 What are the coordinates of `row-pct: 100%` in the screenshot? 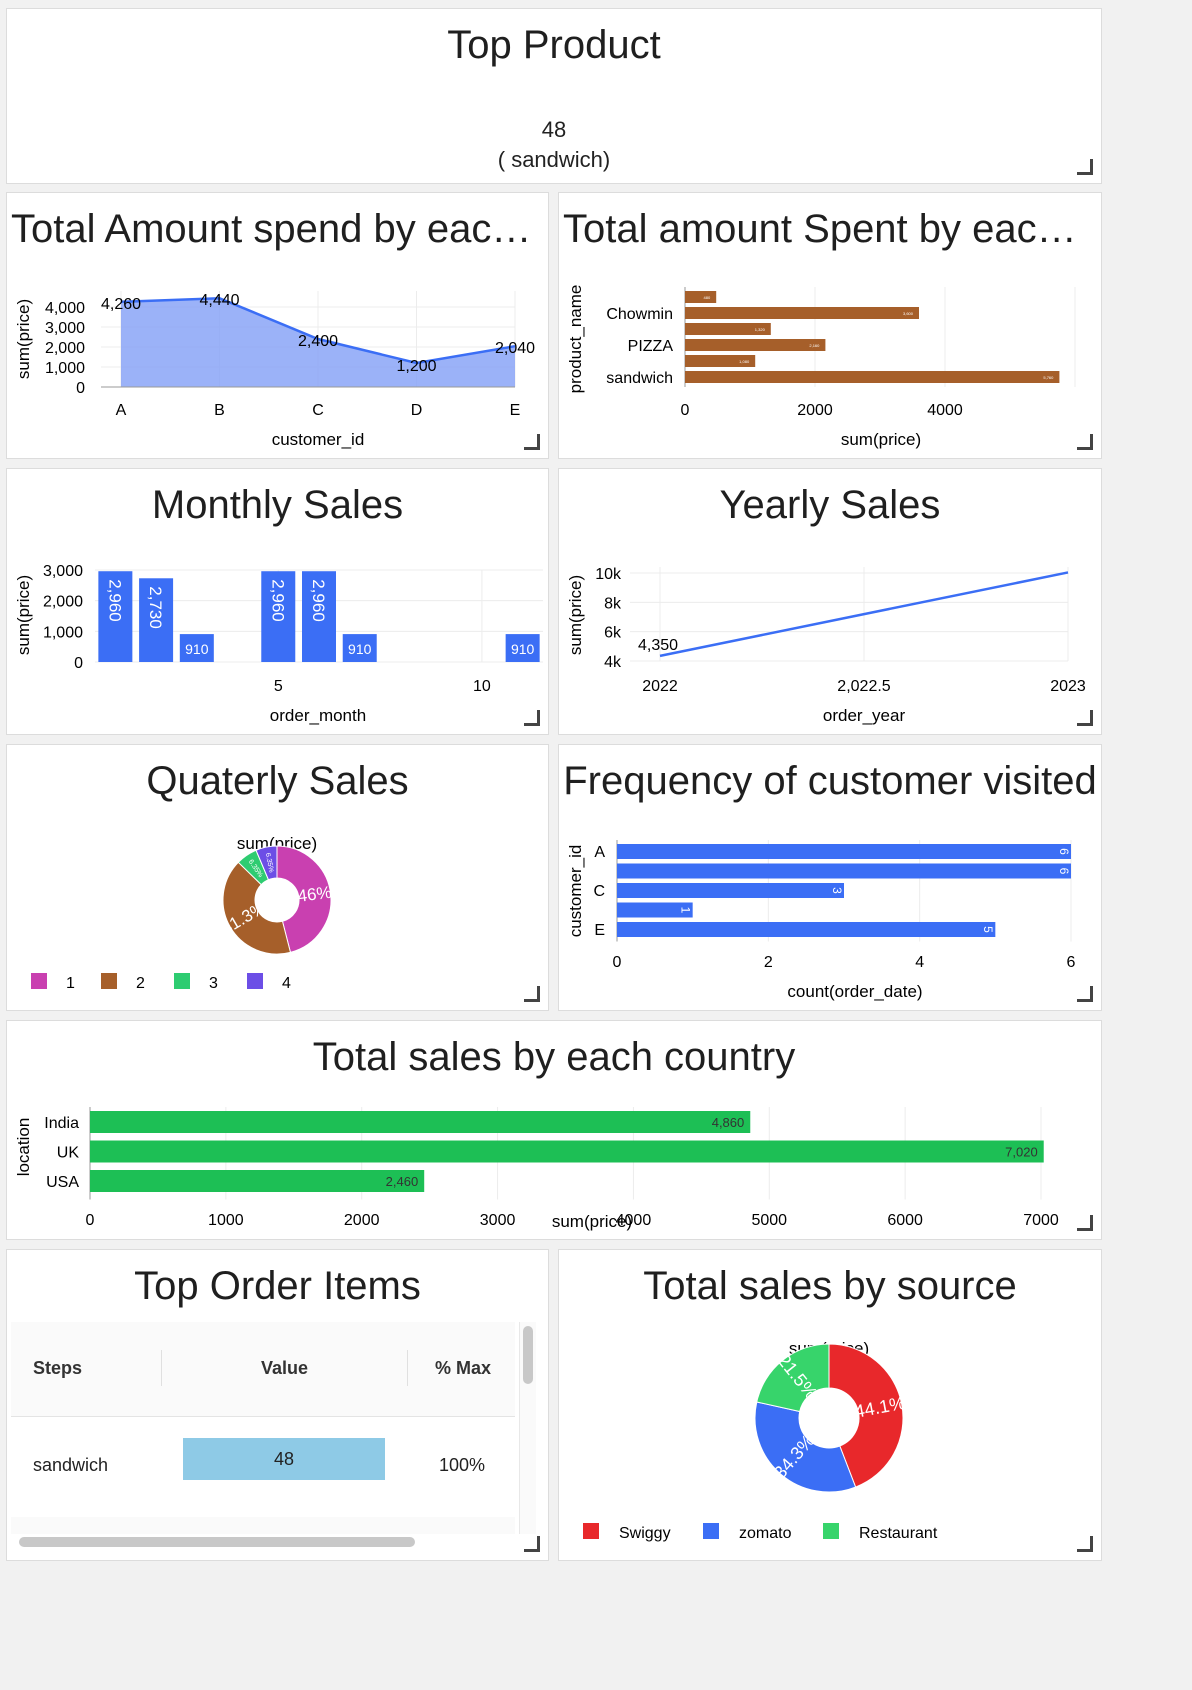 It's located at (462, 1465).